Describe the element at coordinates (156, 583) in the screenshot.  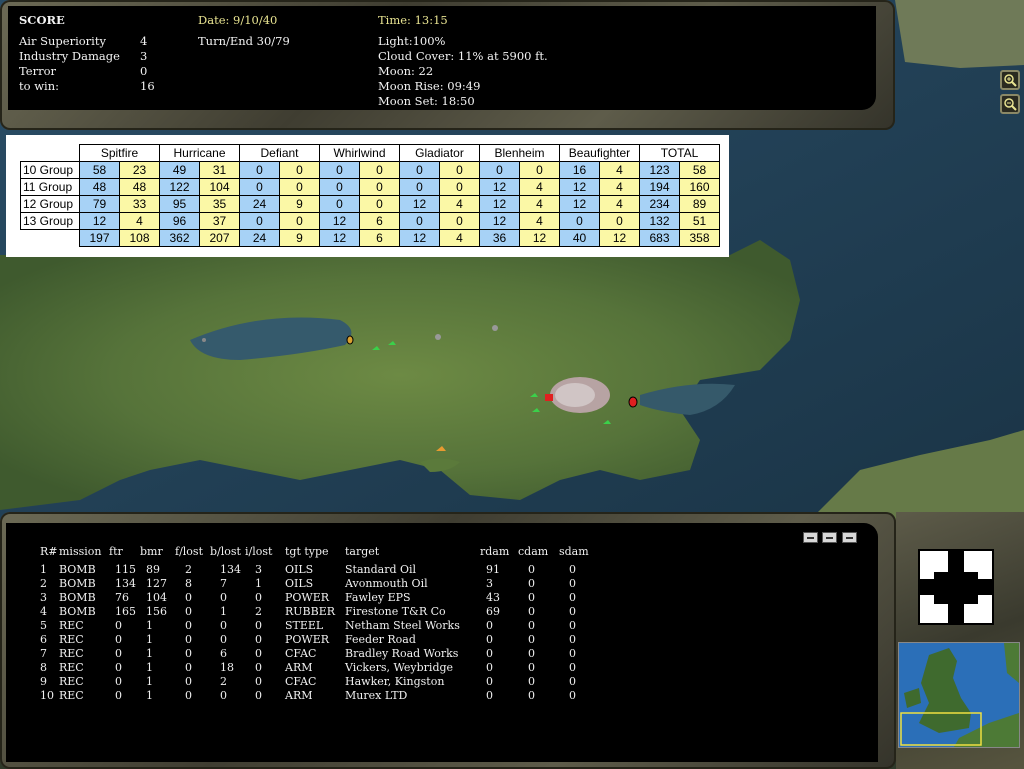
I see `mission-cell: 127` at that location.